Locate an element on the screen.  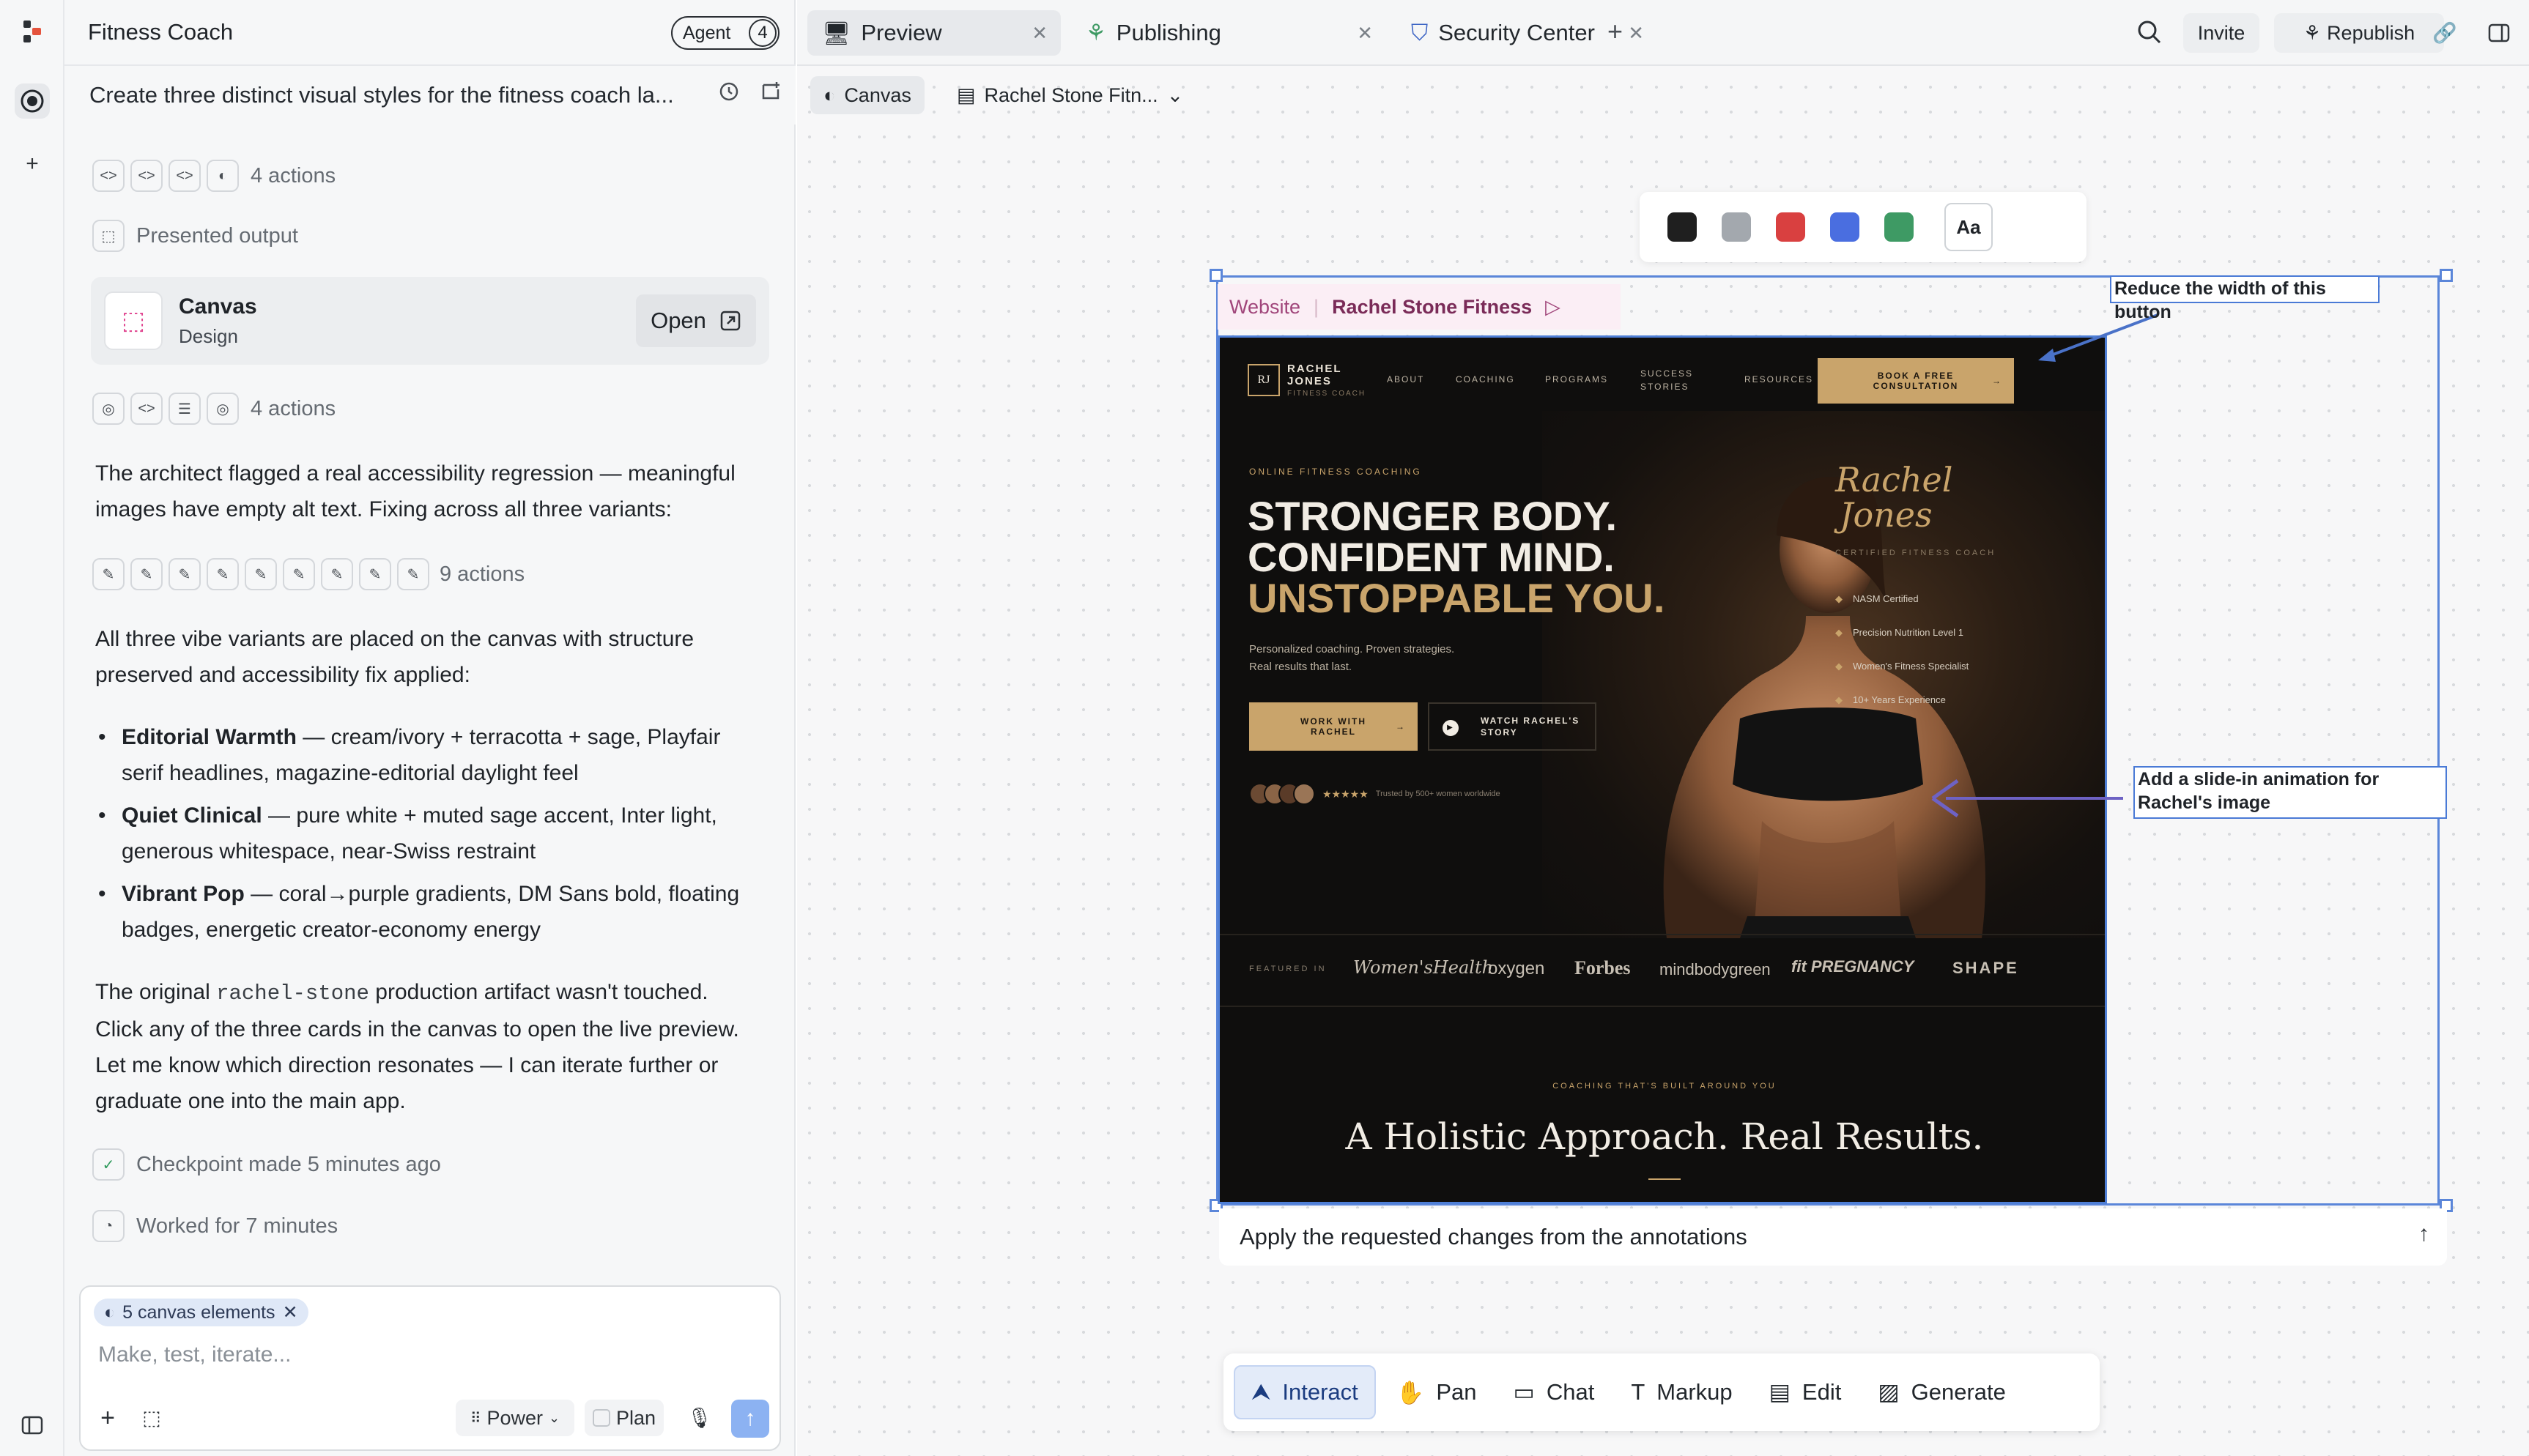
site-logo-mark: RJ is located at coordinates (1264, 380).